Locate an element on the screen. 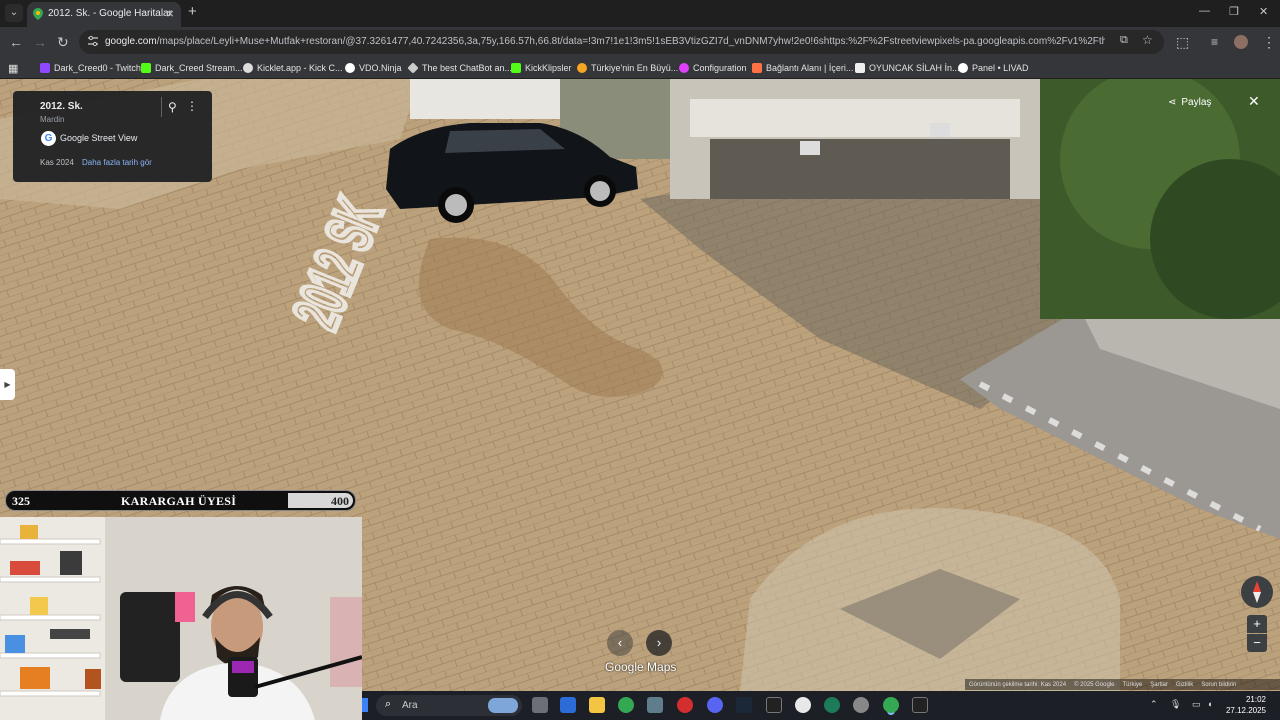 This screenshot has width=1280, height=720. share-button: ⋖ Paylaş is located at coordinates (1189, 102).